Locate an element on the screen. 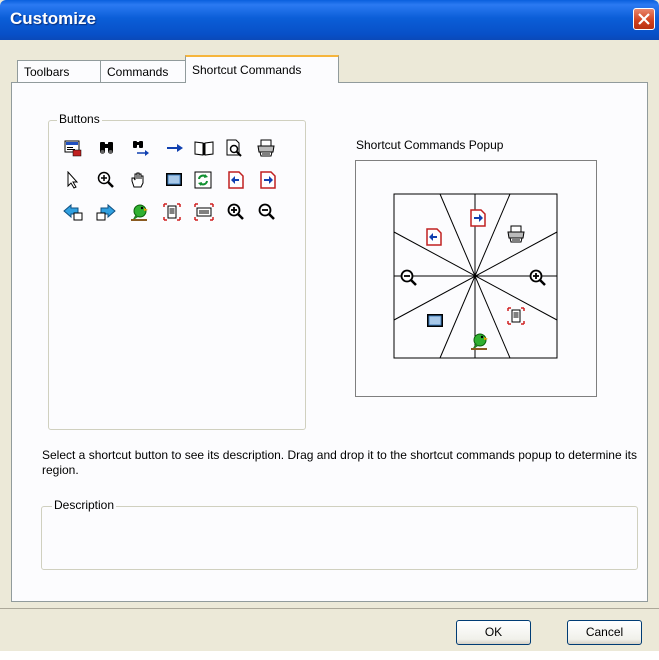 The width and height of the screenshot is (659, 660). buttons-group-label: Buttons is located at coordinates (79, 119).